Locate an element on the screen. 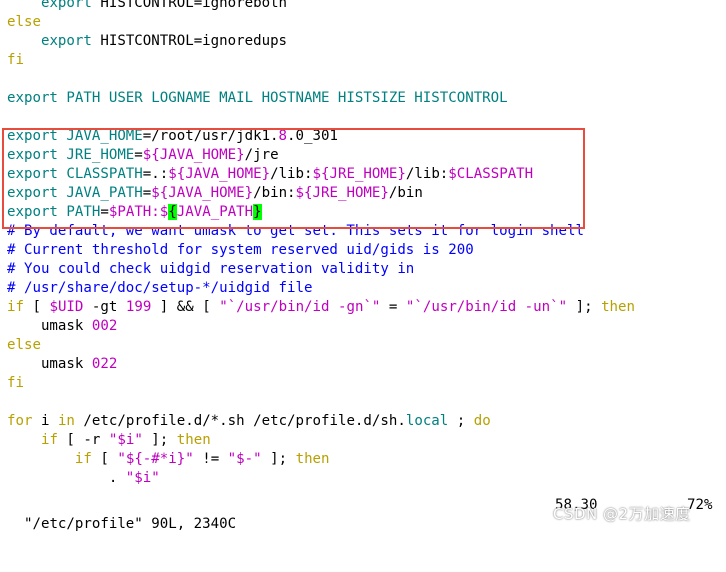 The width and height of the screenshot is (726, 572). code-line: export PATH=$PATH:${JAVA_PATH} is located at coordinates (364, 212).